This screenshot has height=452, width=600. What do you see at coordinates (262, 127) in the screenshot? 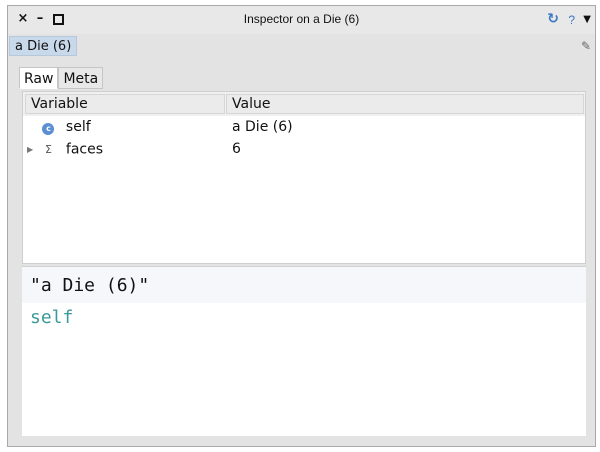
I see `value-cell: a Die (6)` at bounding box center [262, 127].